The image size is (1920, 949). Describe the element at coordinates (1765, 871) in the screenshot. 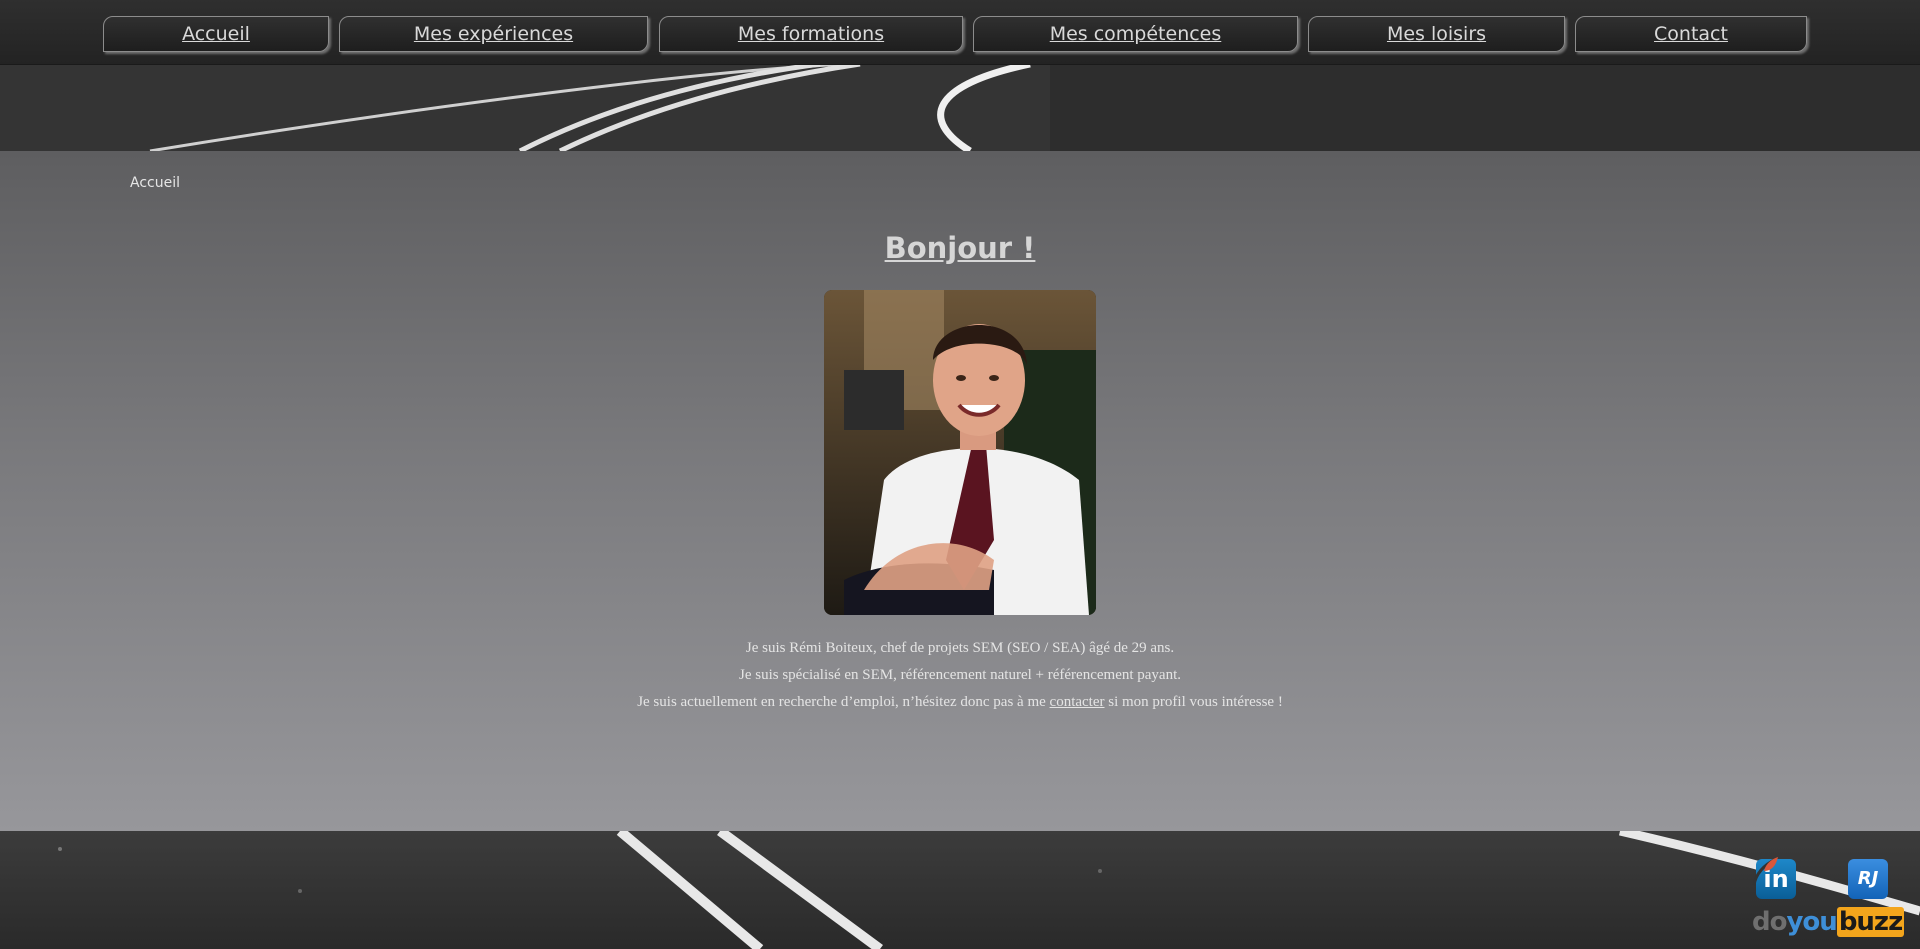

I see `leaf-icon` at that location.